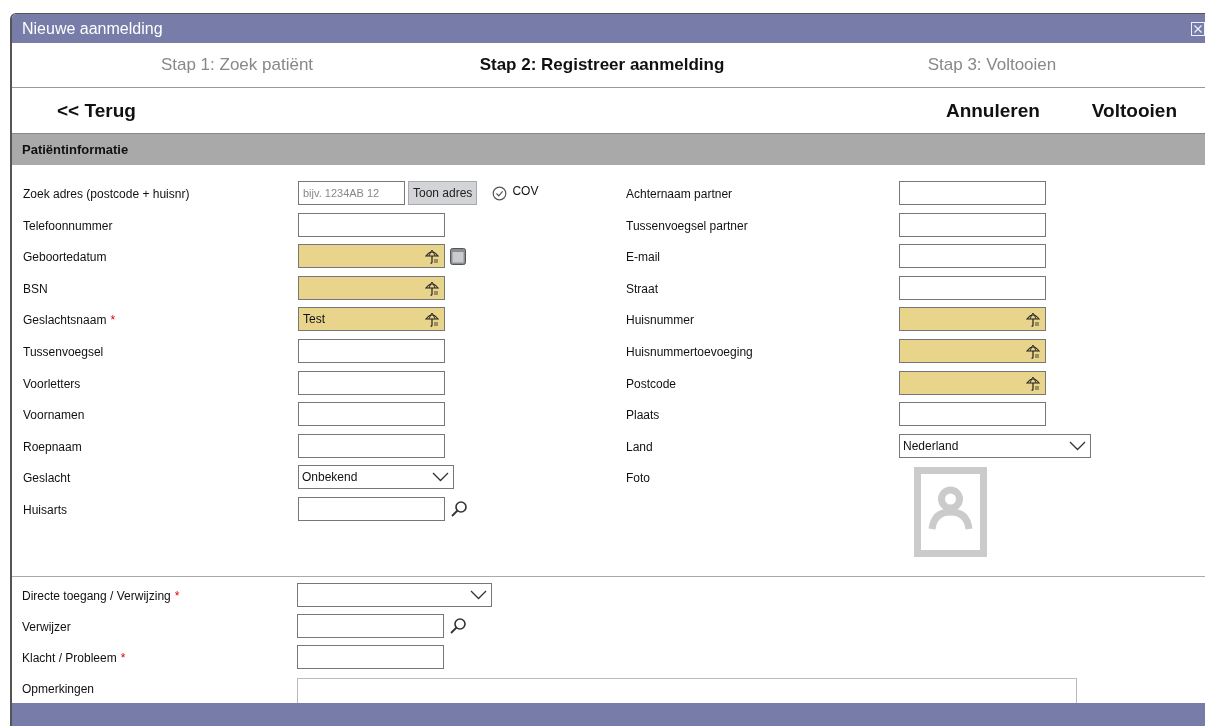  Describe the element at coordinates (500, 193) in the screenshot. I see `check-circle-icon` at that location.